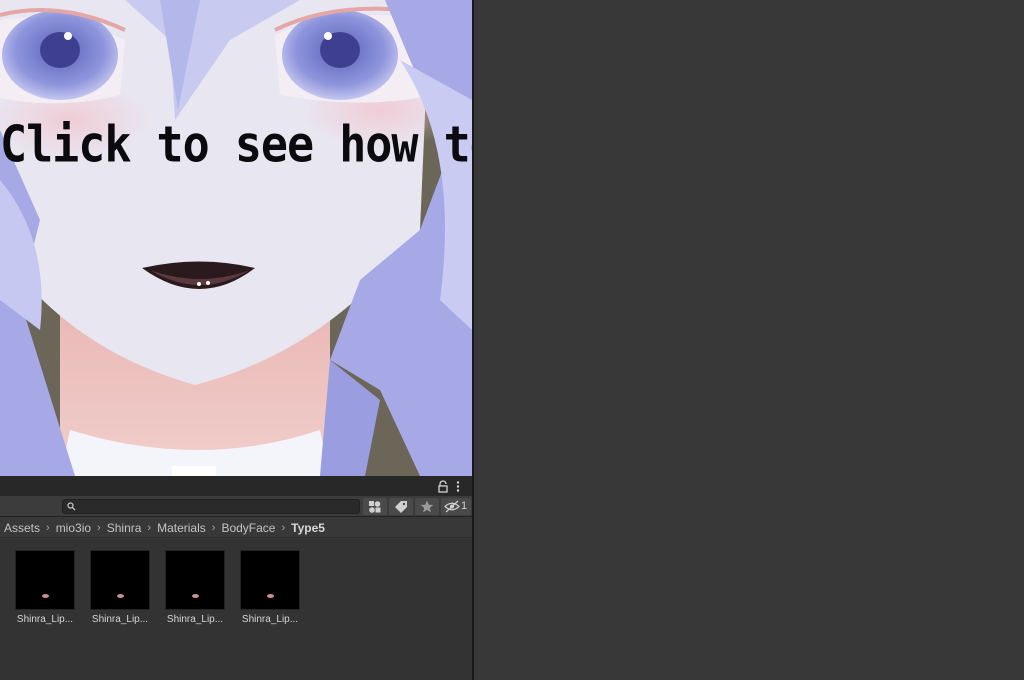 This screenshot has width=1024, height=680. What do you see at coordinates (71, 506) in the screenshot?
I see `search-icon` at bounding box center [71, 506].